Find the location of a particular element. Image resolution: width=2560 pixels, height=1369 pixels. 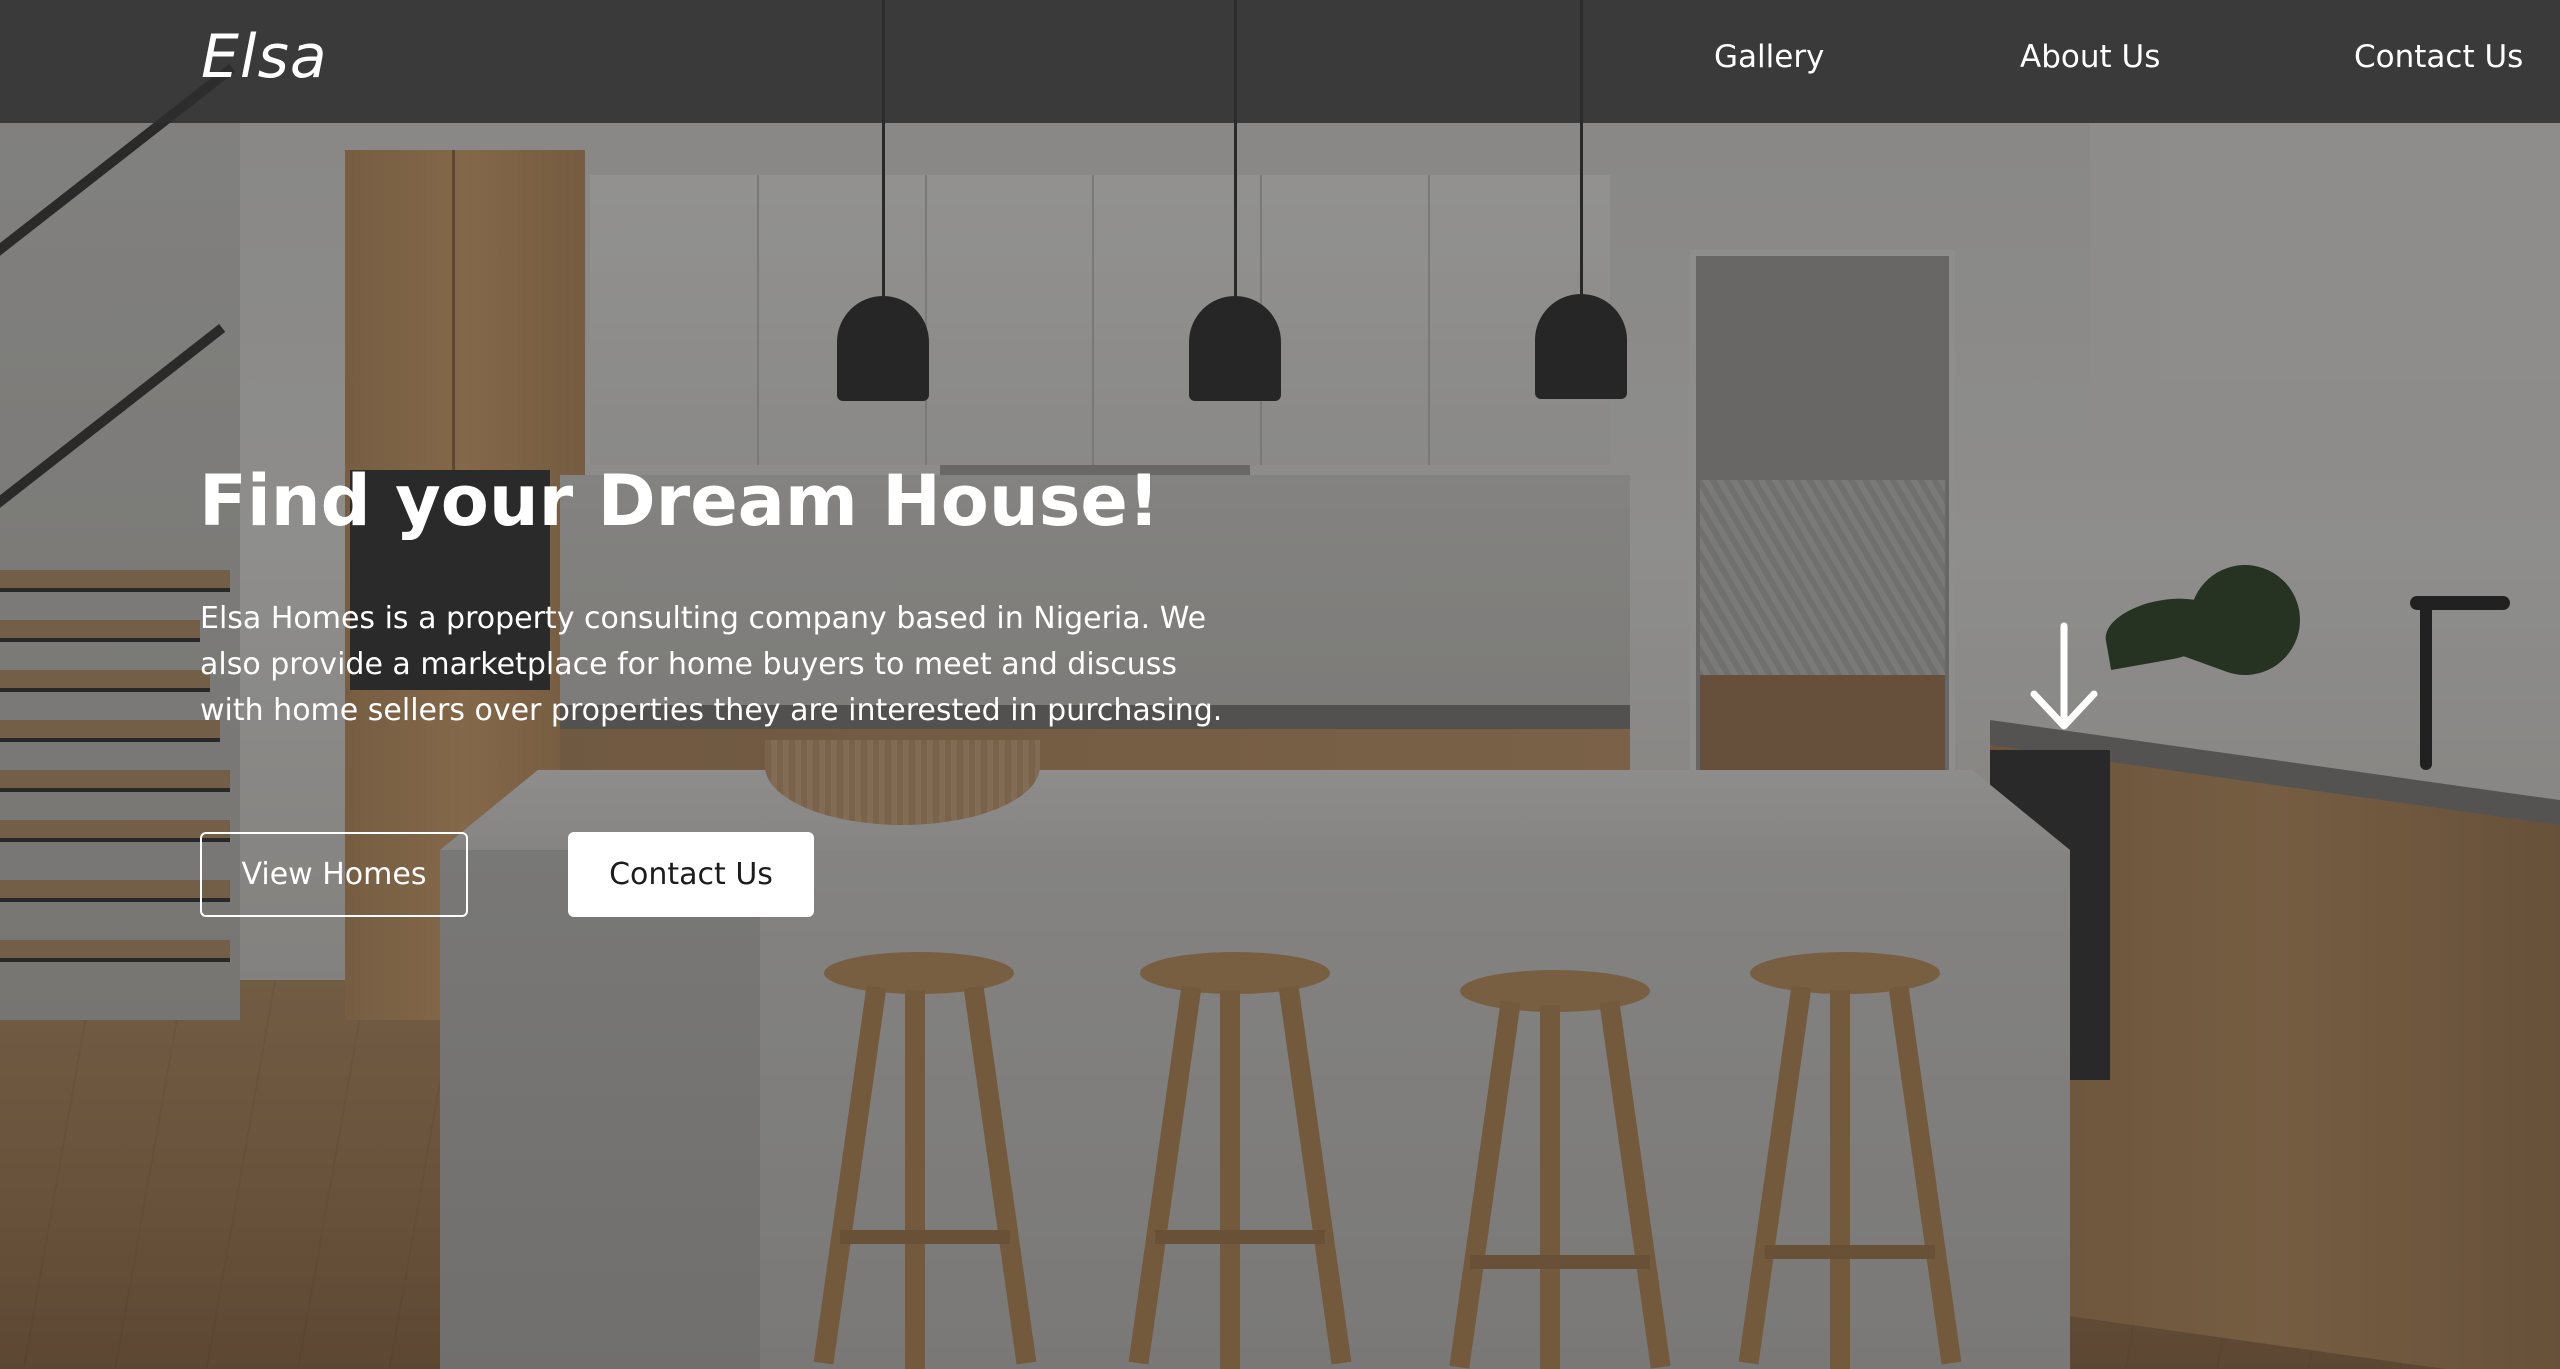

nav-link-about-us: About Us is located at coordinates (2090, 57).